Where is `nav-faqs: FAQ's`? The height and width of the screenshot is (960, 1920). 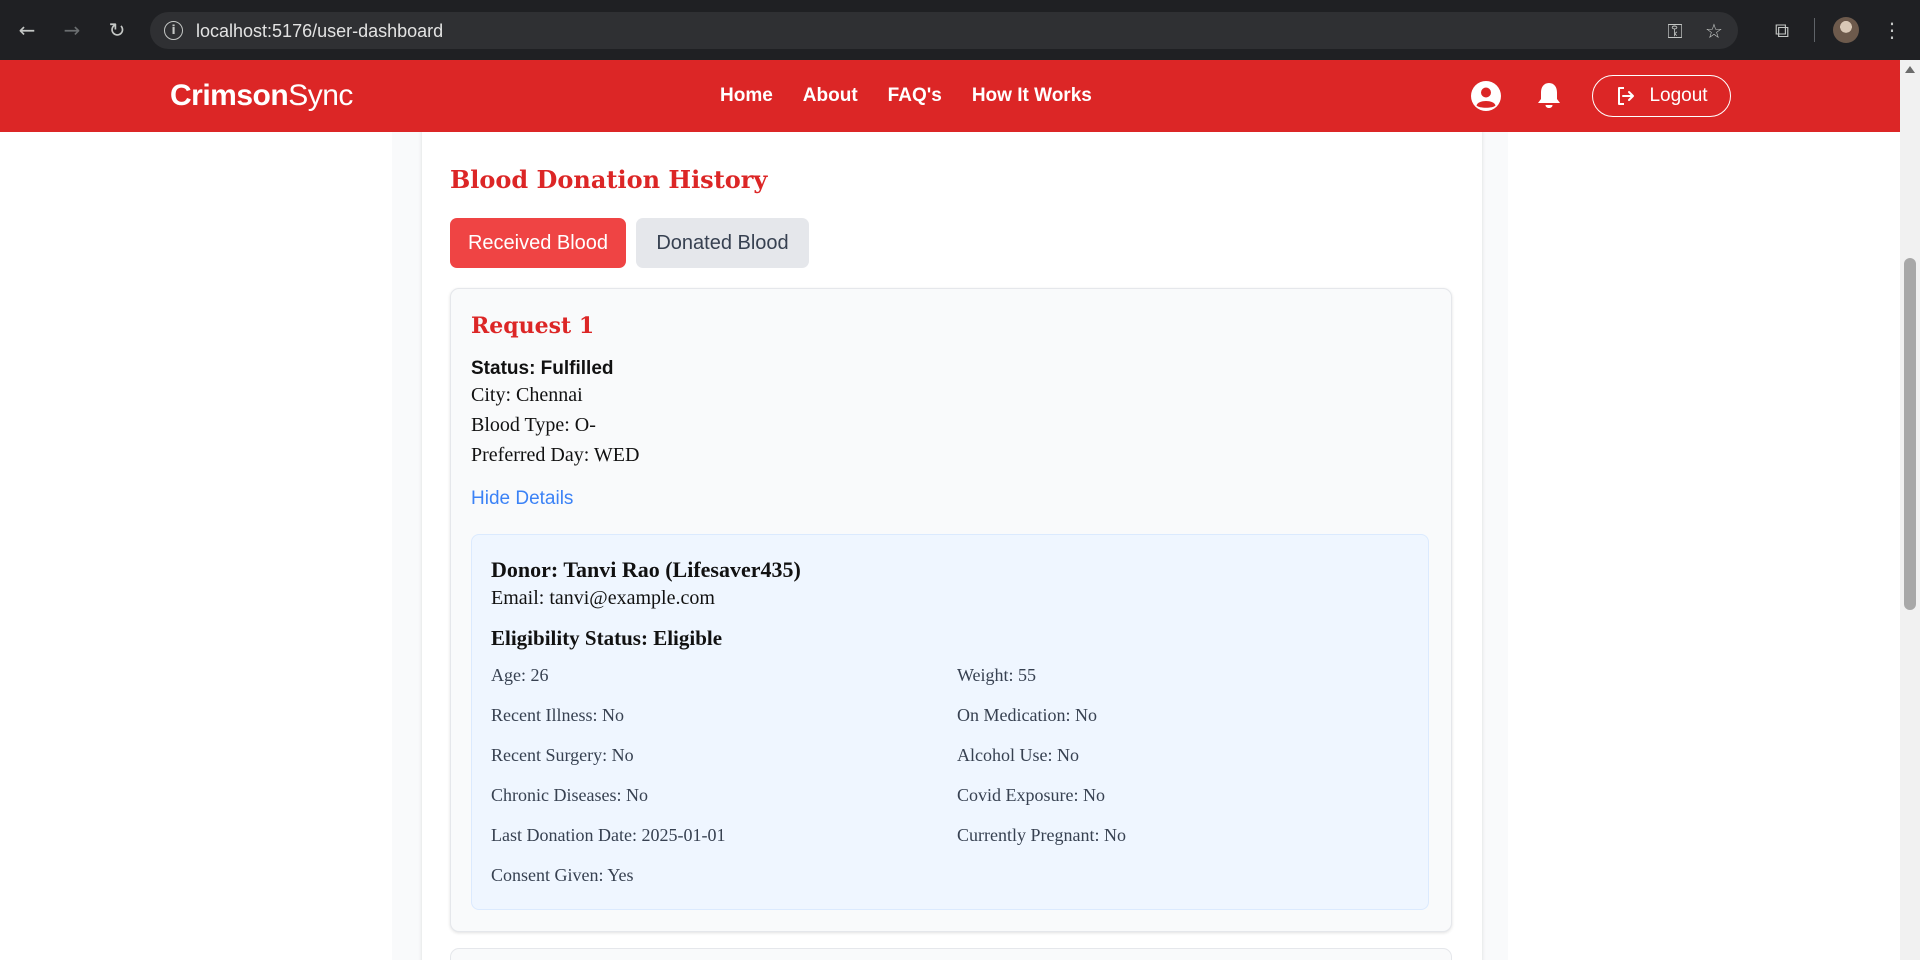 nav-faqs: FAQ's is located at coordinates (915, 96).